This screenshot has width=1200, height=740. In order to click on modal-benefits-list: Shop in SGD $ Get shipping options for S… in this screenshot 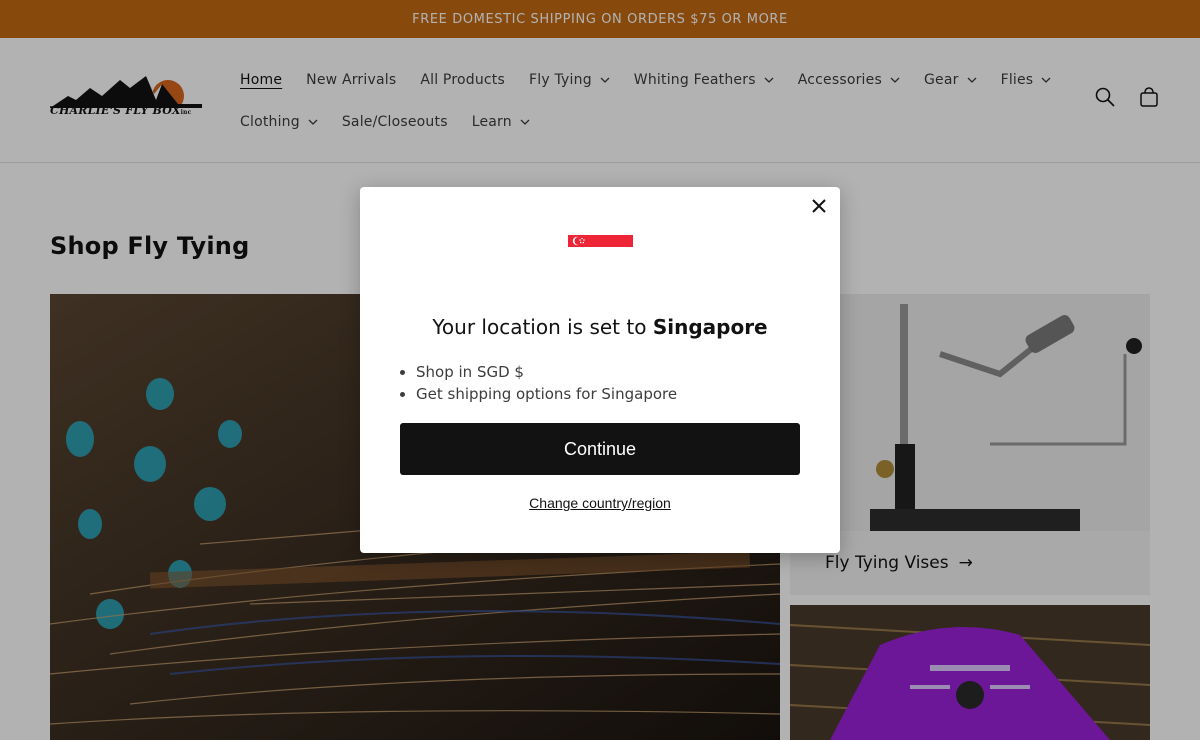, I will do `click(546, 383)`.